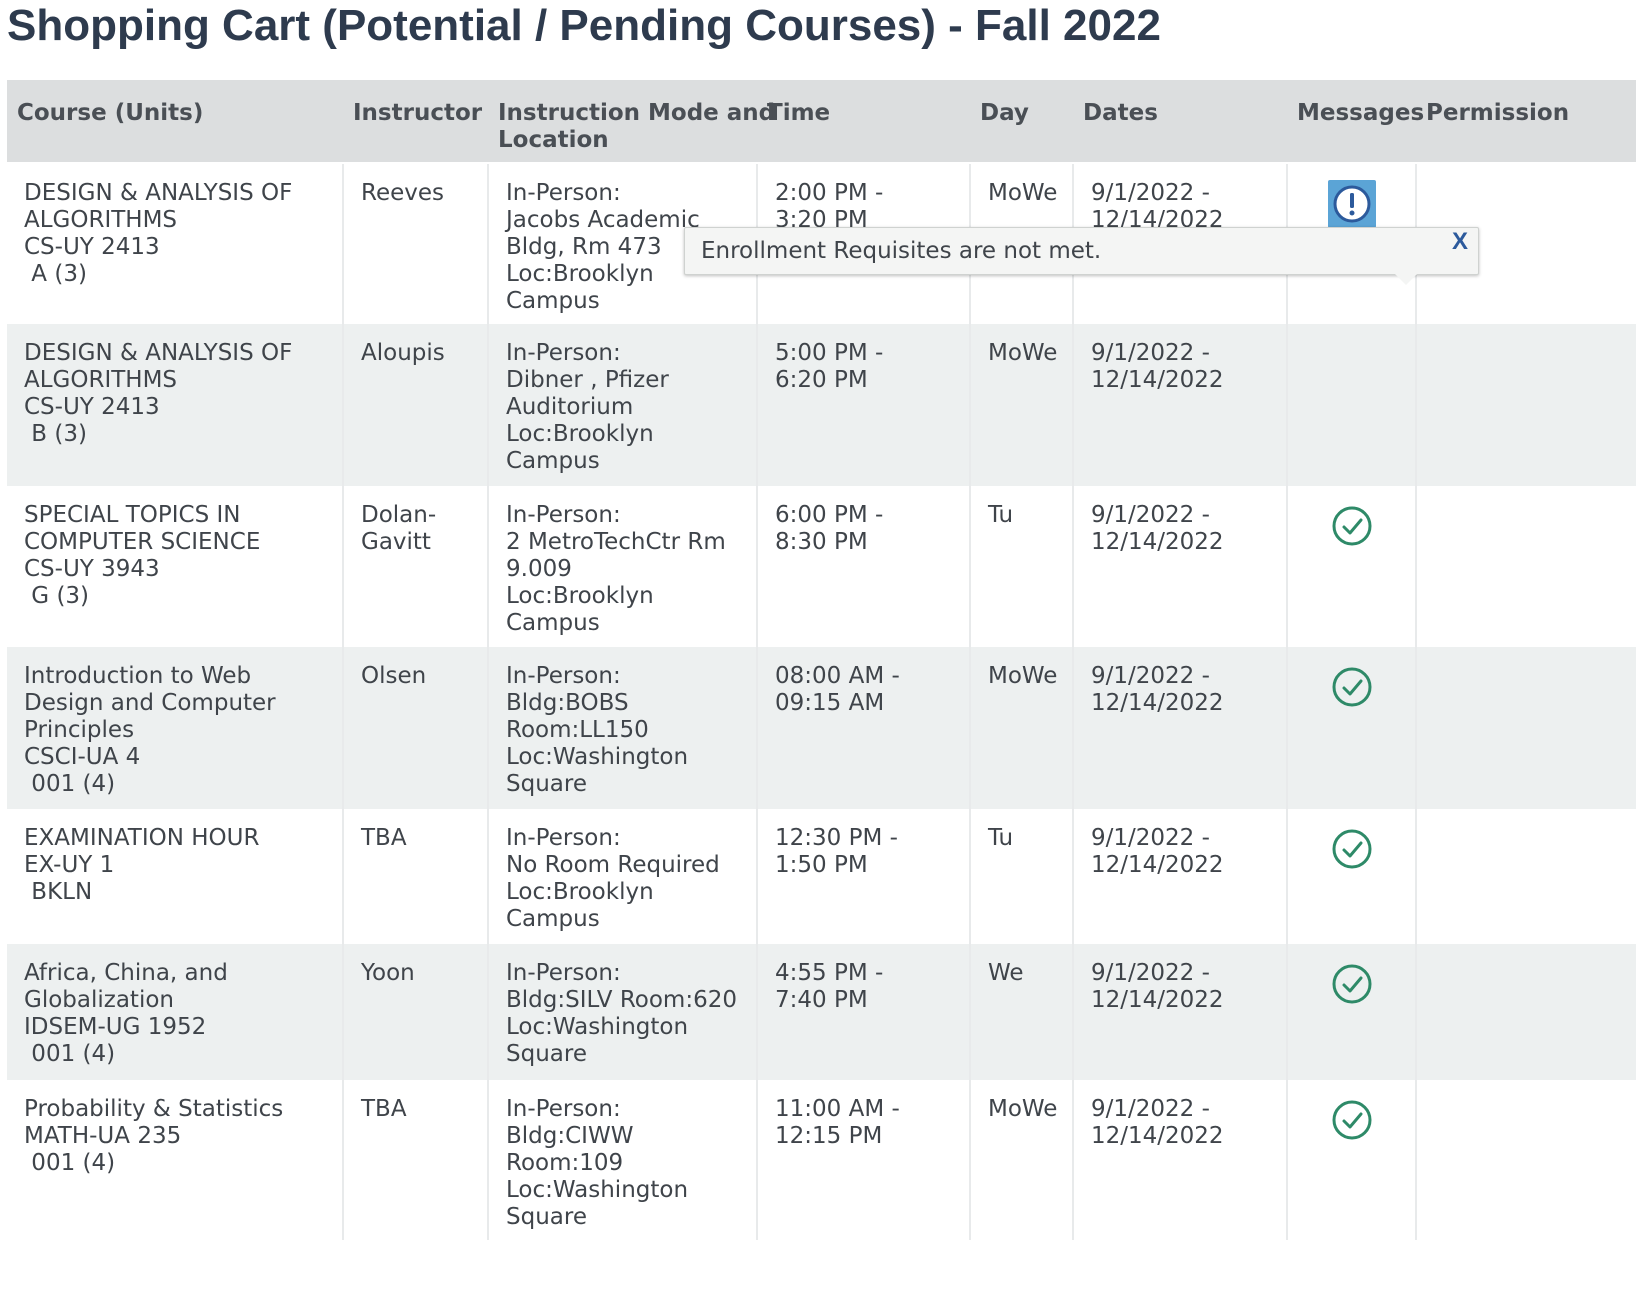  I want to click on time-line: 6:20 PM, so click(821, 380).